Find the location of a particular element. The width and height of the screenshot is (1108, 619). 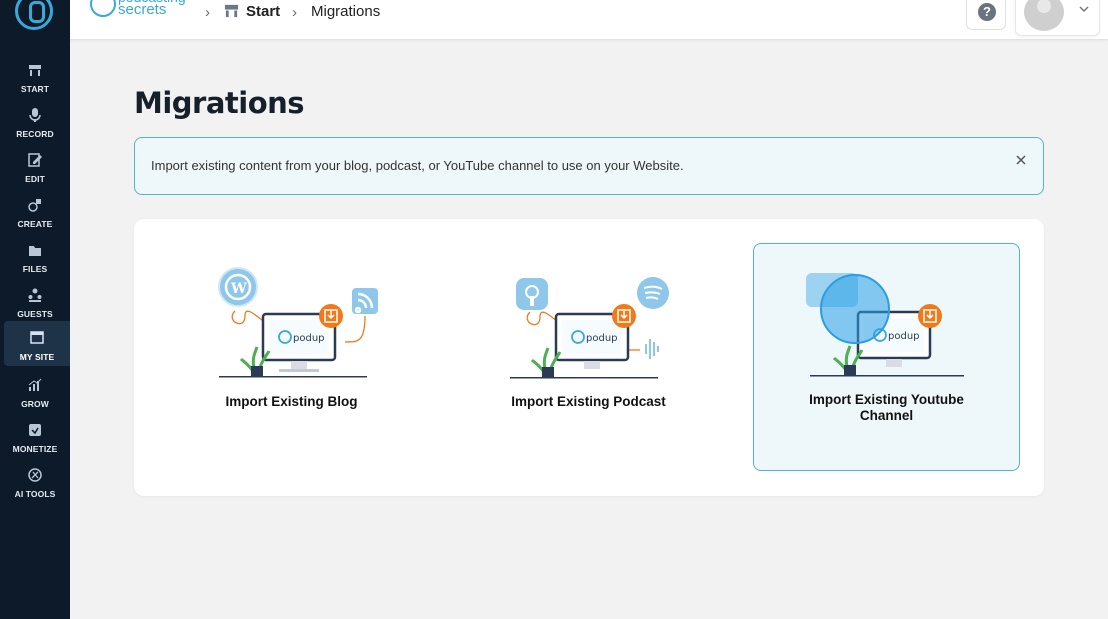

sidebar-item-start: START is located at coordinates (35, 77).